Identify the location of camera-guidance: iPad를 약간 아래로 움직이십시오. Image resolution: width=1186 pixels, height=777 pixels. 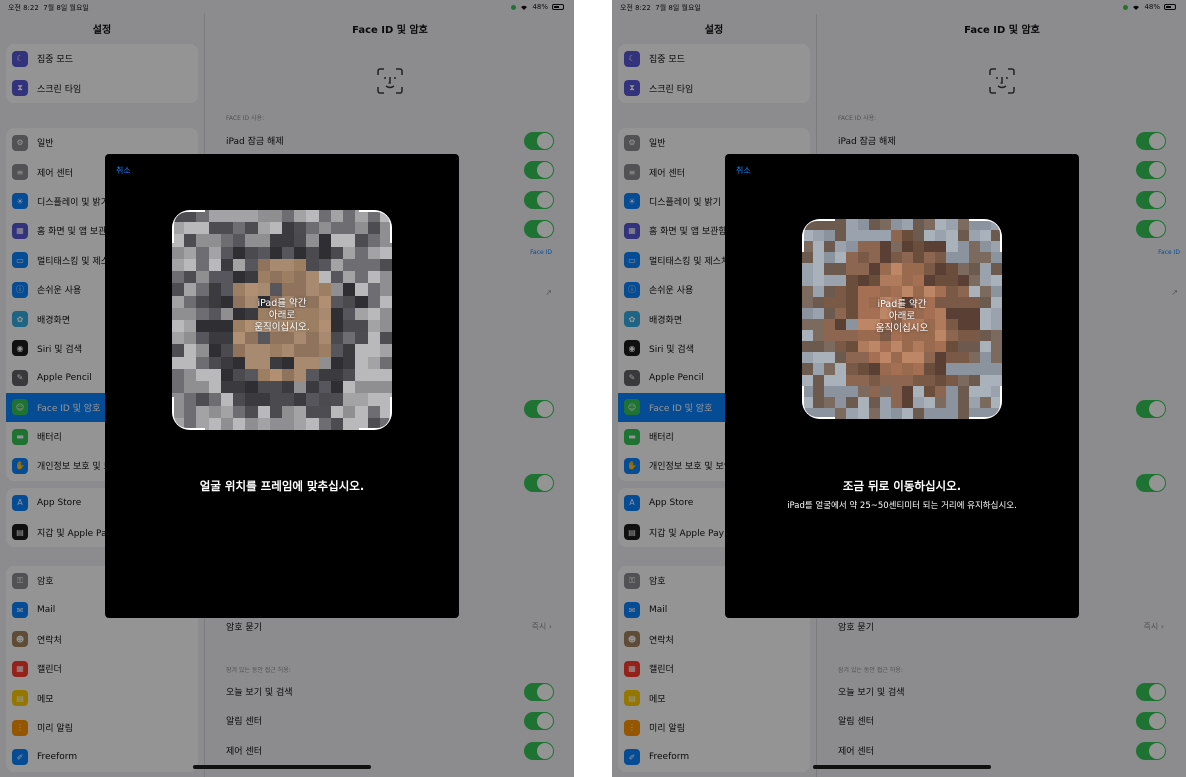
(902, 317).